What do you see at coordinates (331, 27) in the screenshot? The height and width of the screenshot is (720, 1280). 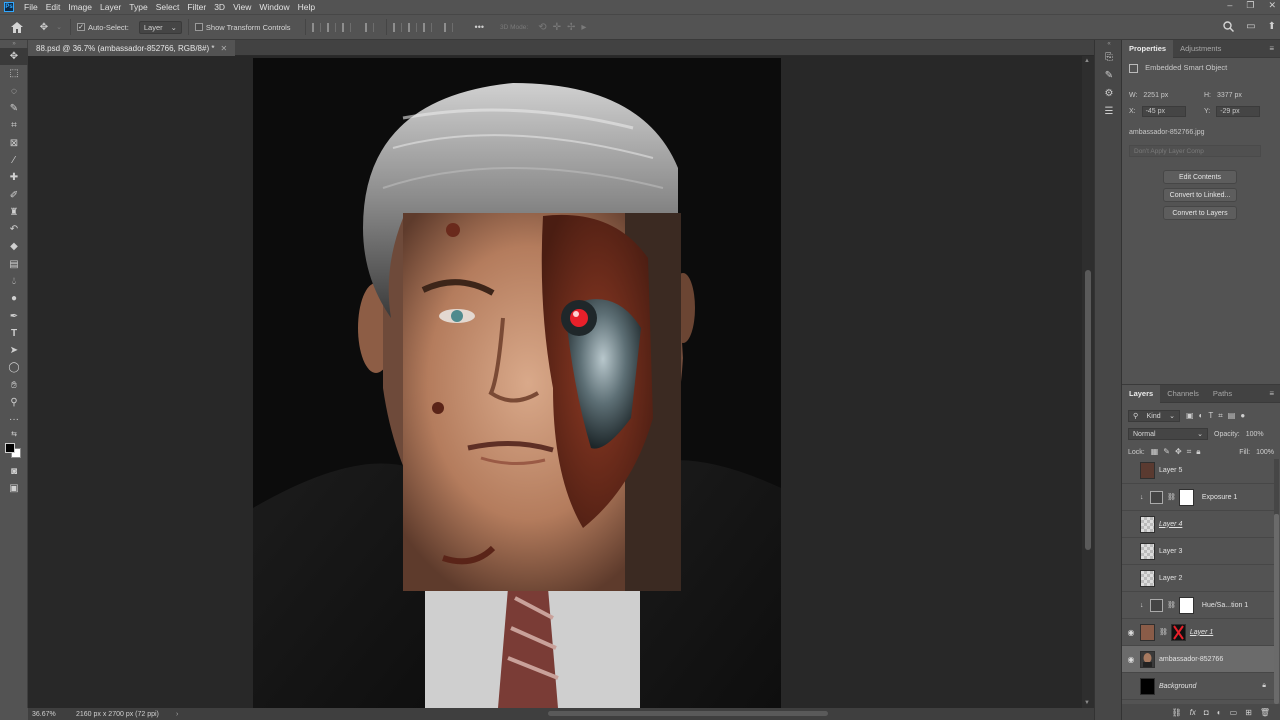 I see `align-hcenter-icon` at bounding box center [331, 27].